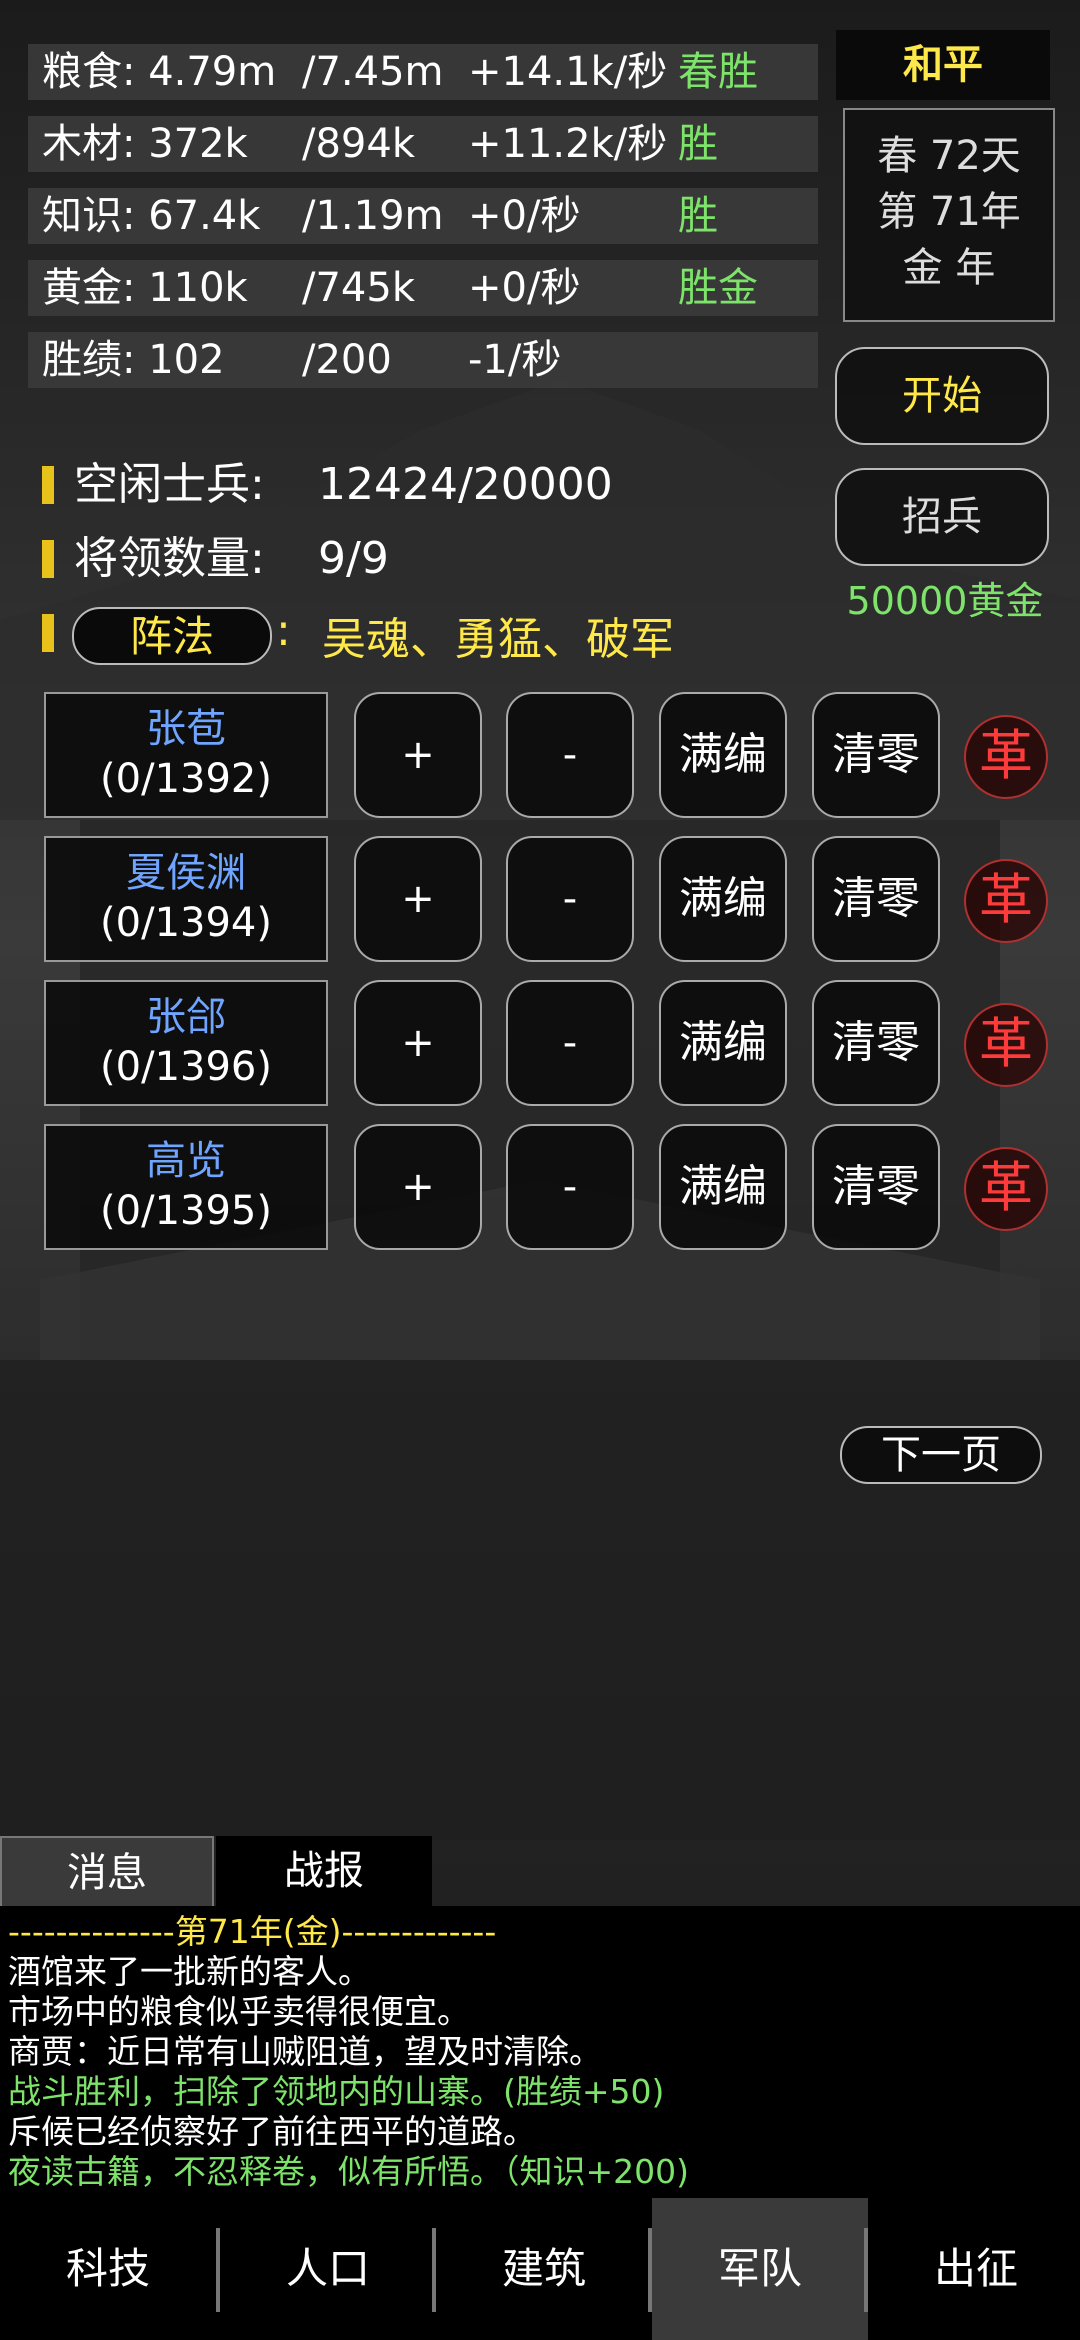 The height and width of the screenshot is (2340, 1080). Describe the element at coordinates (718, 288) in the screenshot. I see `resource-tag: 胜金` at that location.